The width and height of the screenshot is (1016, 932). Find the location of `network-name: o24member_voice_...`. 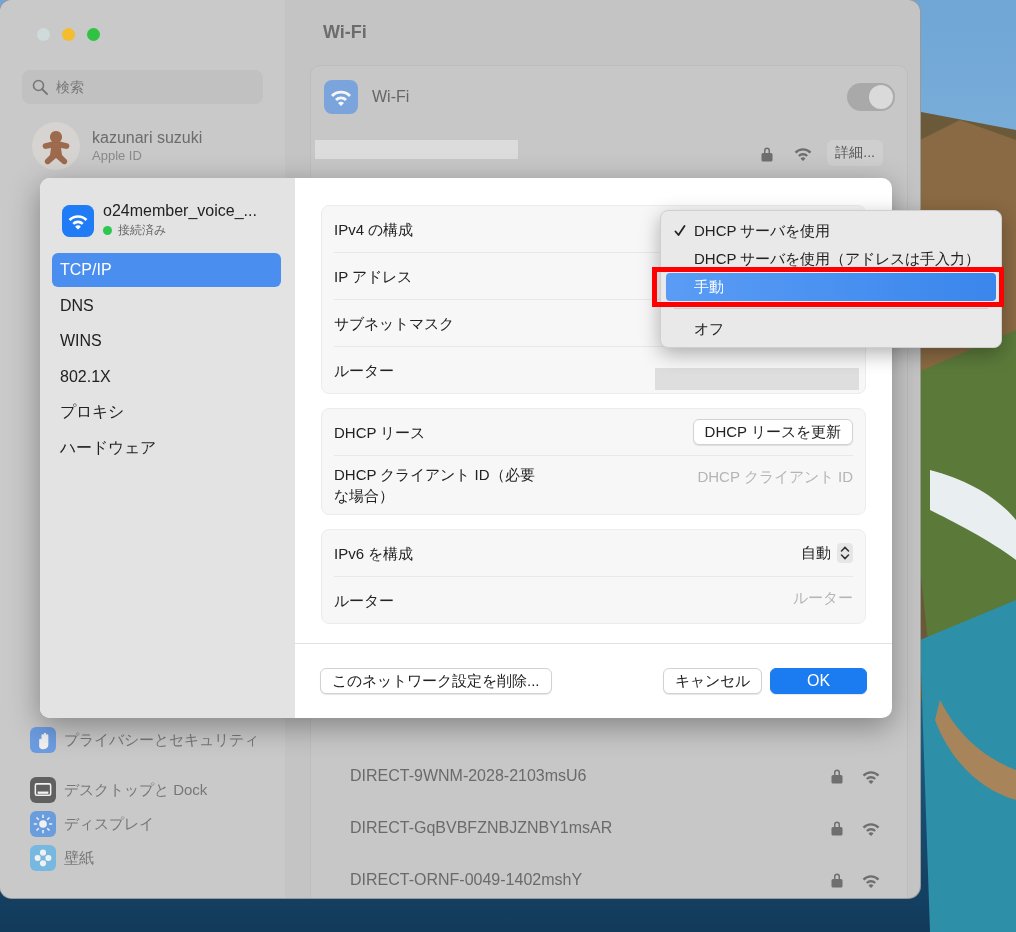

network-name: o24member_voice_... is located at coordinates (180, 211).